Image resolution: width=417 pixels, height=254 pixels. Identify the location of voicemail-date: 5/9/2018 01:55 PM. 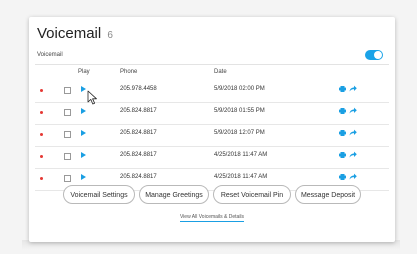
(239, 111).